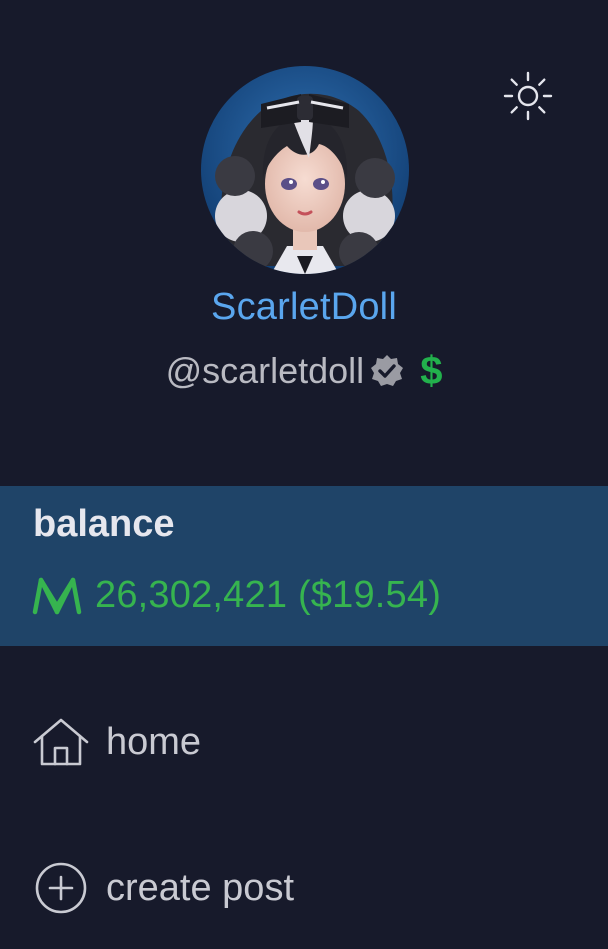 Image resolution: width=608 pixels, height=949 pixels. Describe the element at coordinates (305, 170) in the screenshot. I see `avatar` at that location.